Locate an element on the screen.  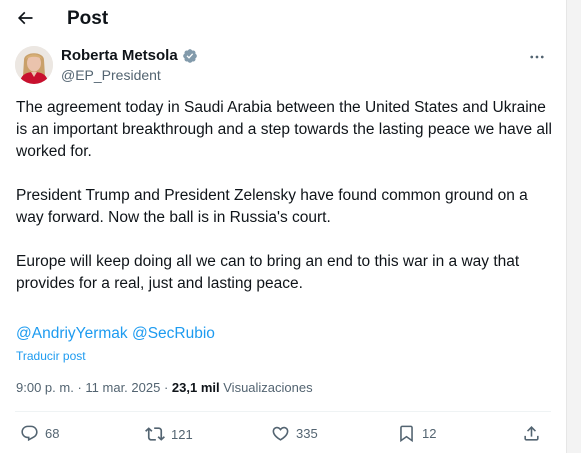
verified-badge-icon is located at coordinates (189, 55).